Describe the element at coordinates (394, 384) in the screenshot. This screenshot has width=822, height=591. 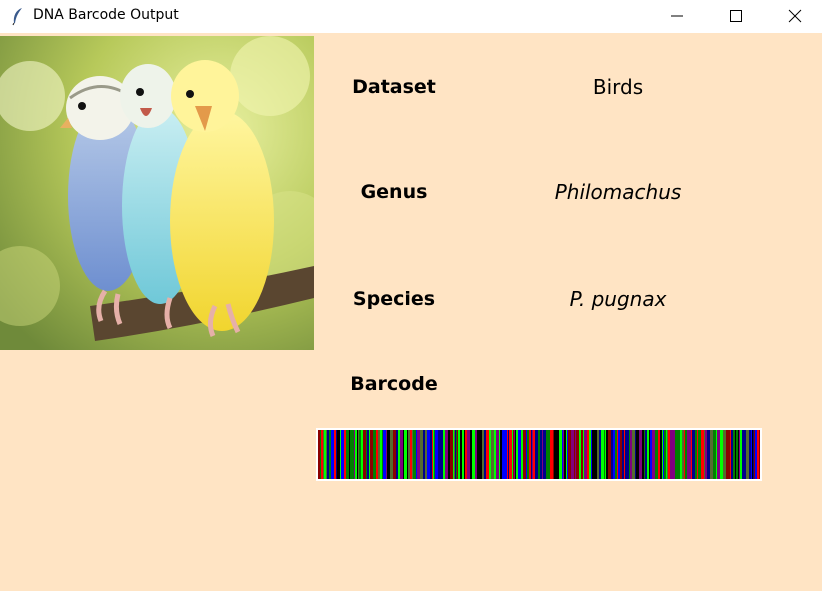
I see `barcode-label: Barcode` at that location.